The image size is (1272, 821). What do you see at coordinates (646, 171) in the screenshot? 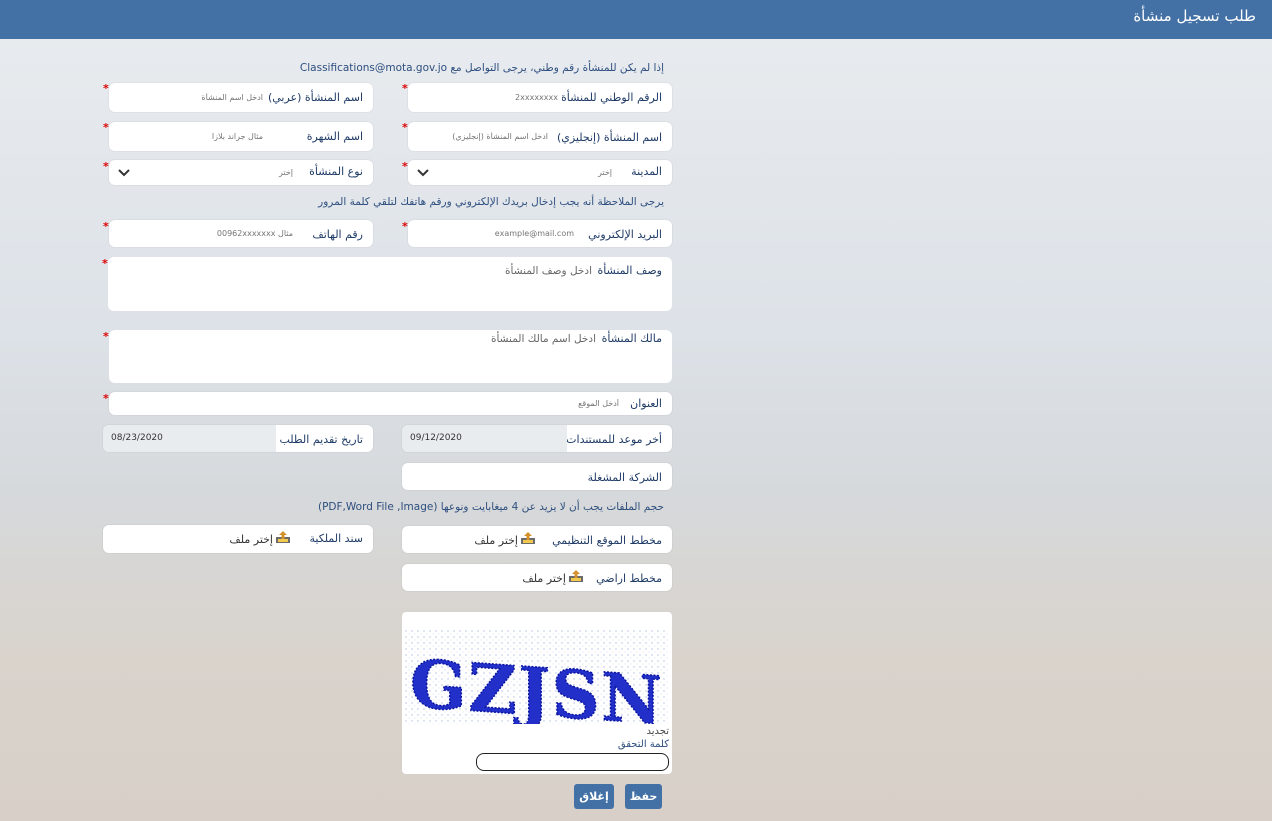
I see `city-label: المدينة` at bounding box center [646, 171].